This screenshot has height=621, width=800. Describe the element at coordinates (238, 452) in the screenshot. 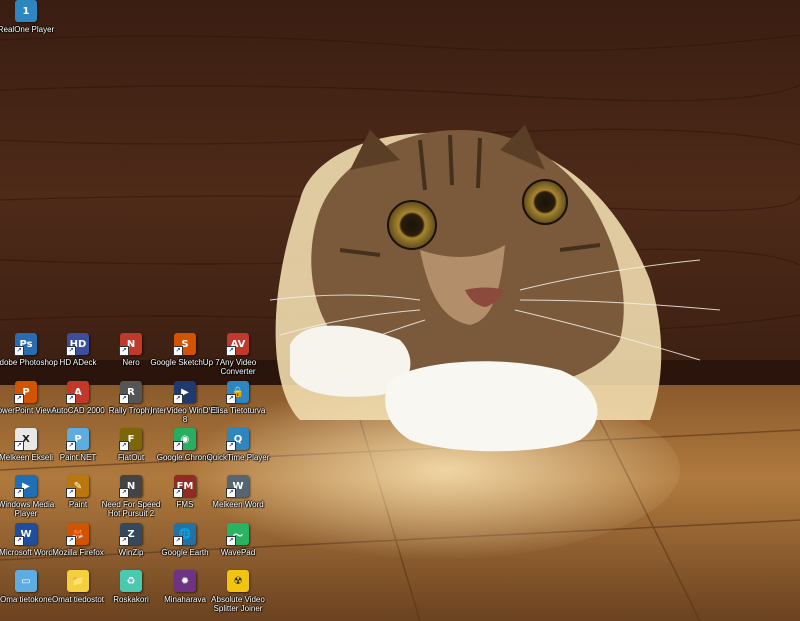

I see `desktop-icon-quicktime-player: Q ↗ QuickTime Player` at that location.